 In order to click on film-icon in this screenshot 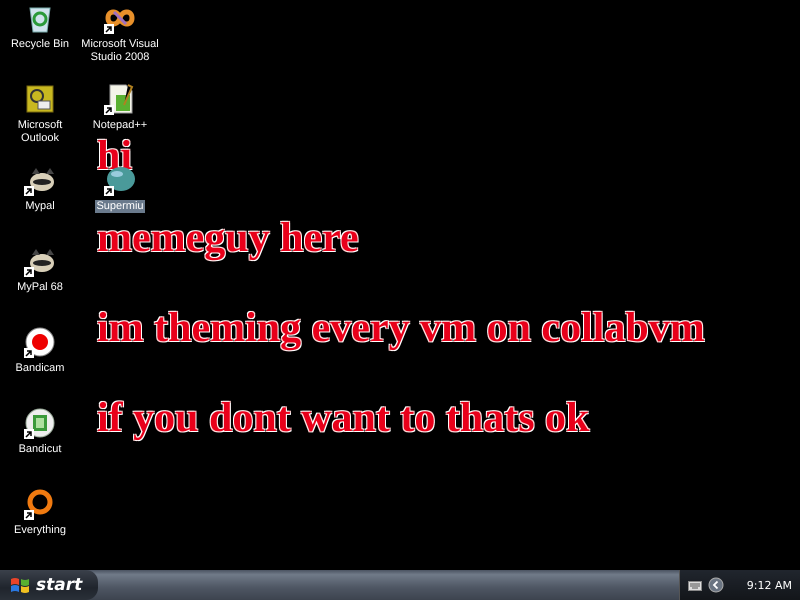, I will do `click(40, 423)`.